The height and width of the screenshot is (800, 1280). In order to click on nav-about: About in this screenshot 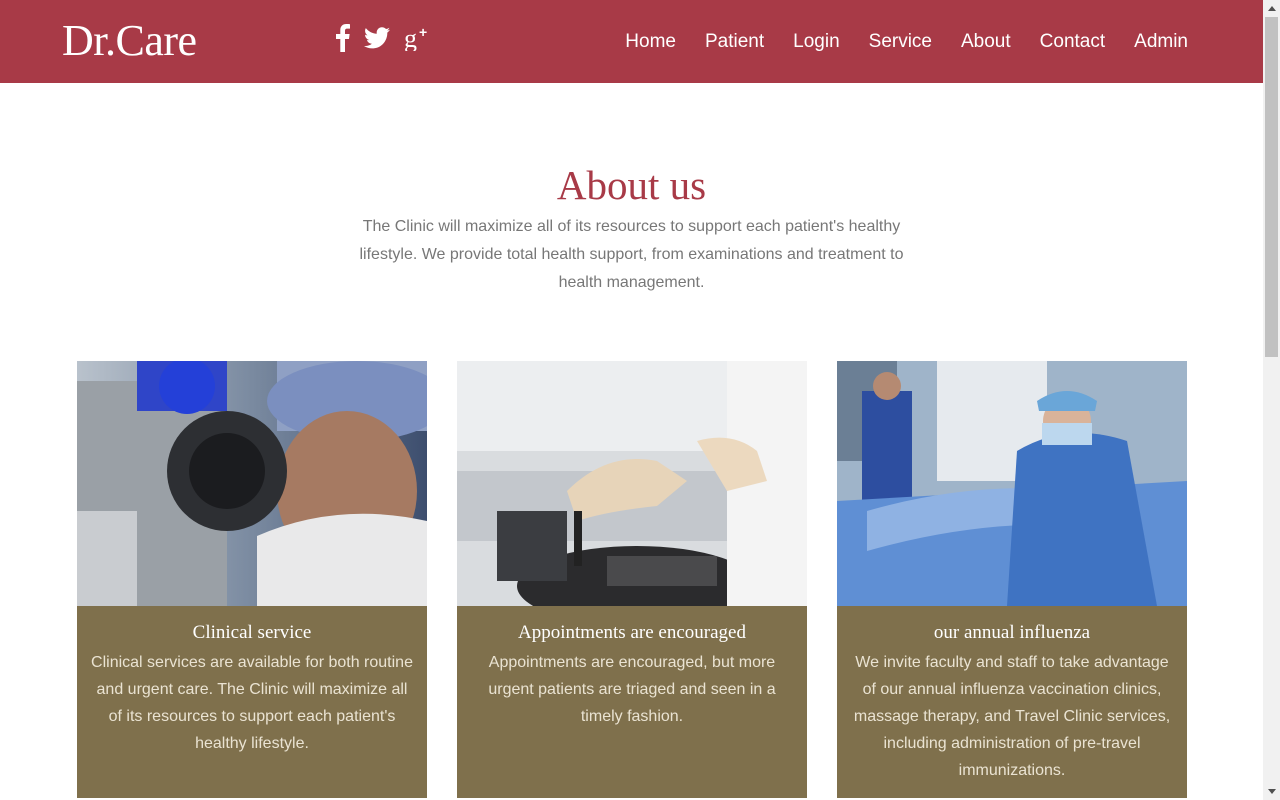, I will do `click(986, 42)`.